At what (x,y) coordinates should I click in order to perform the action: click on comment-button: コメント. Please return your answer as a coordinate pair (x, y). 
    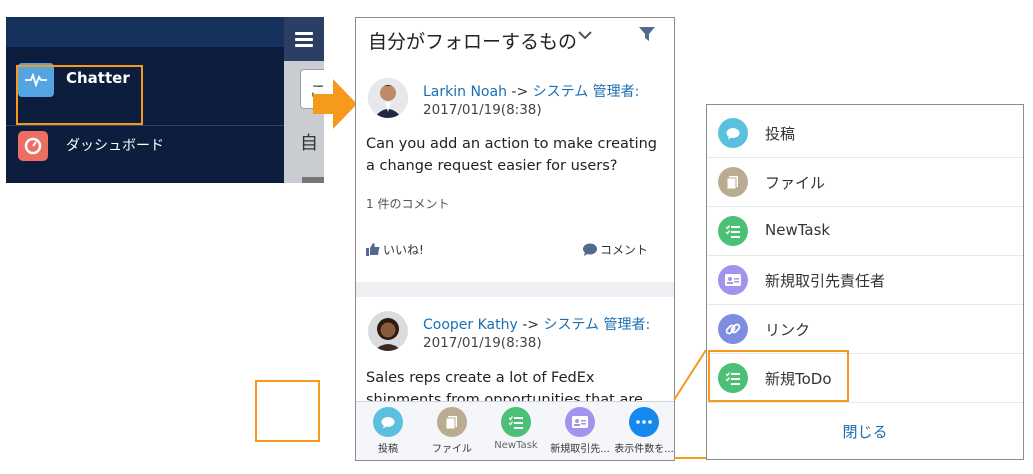
    Looking at the image, I should click on (615, 249).